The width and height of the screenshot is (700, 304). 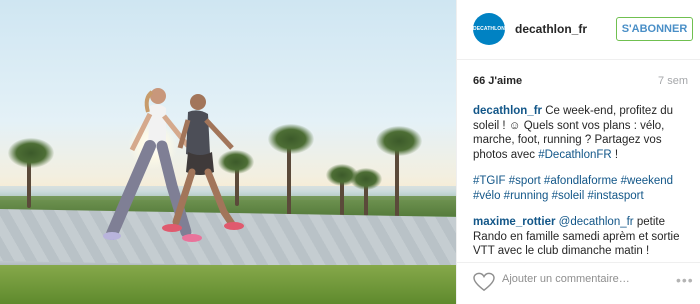 I want to click on caption-hashtag-link: #DecathlonFR, so click(x=575, y=155).